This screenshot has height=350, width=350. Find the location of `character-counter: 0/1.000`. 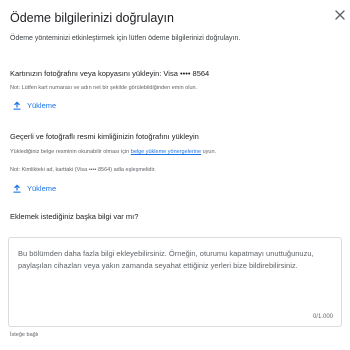

character-counter: 0/1.000 is located at coordinates (322, 317).